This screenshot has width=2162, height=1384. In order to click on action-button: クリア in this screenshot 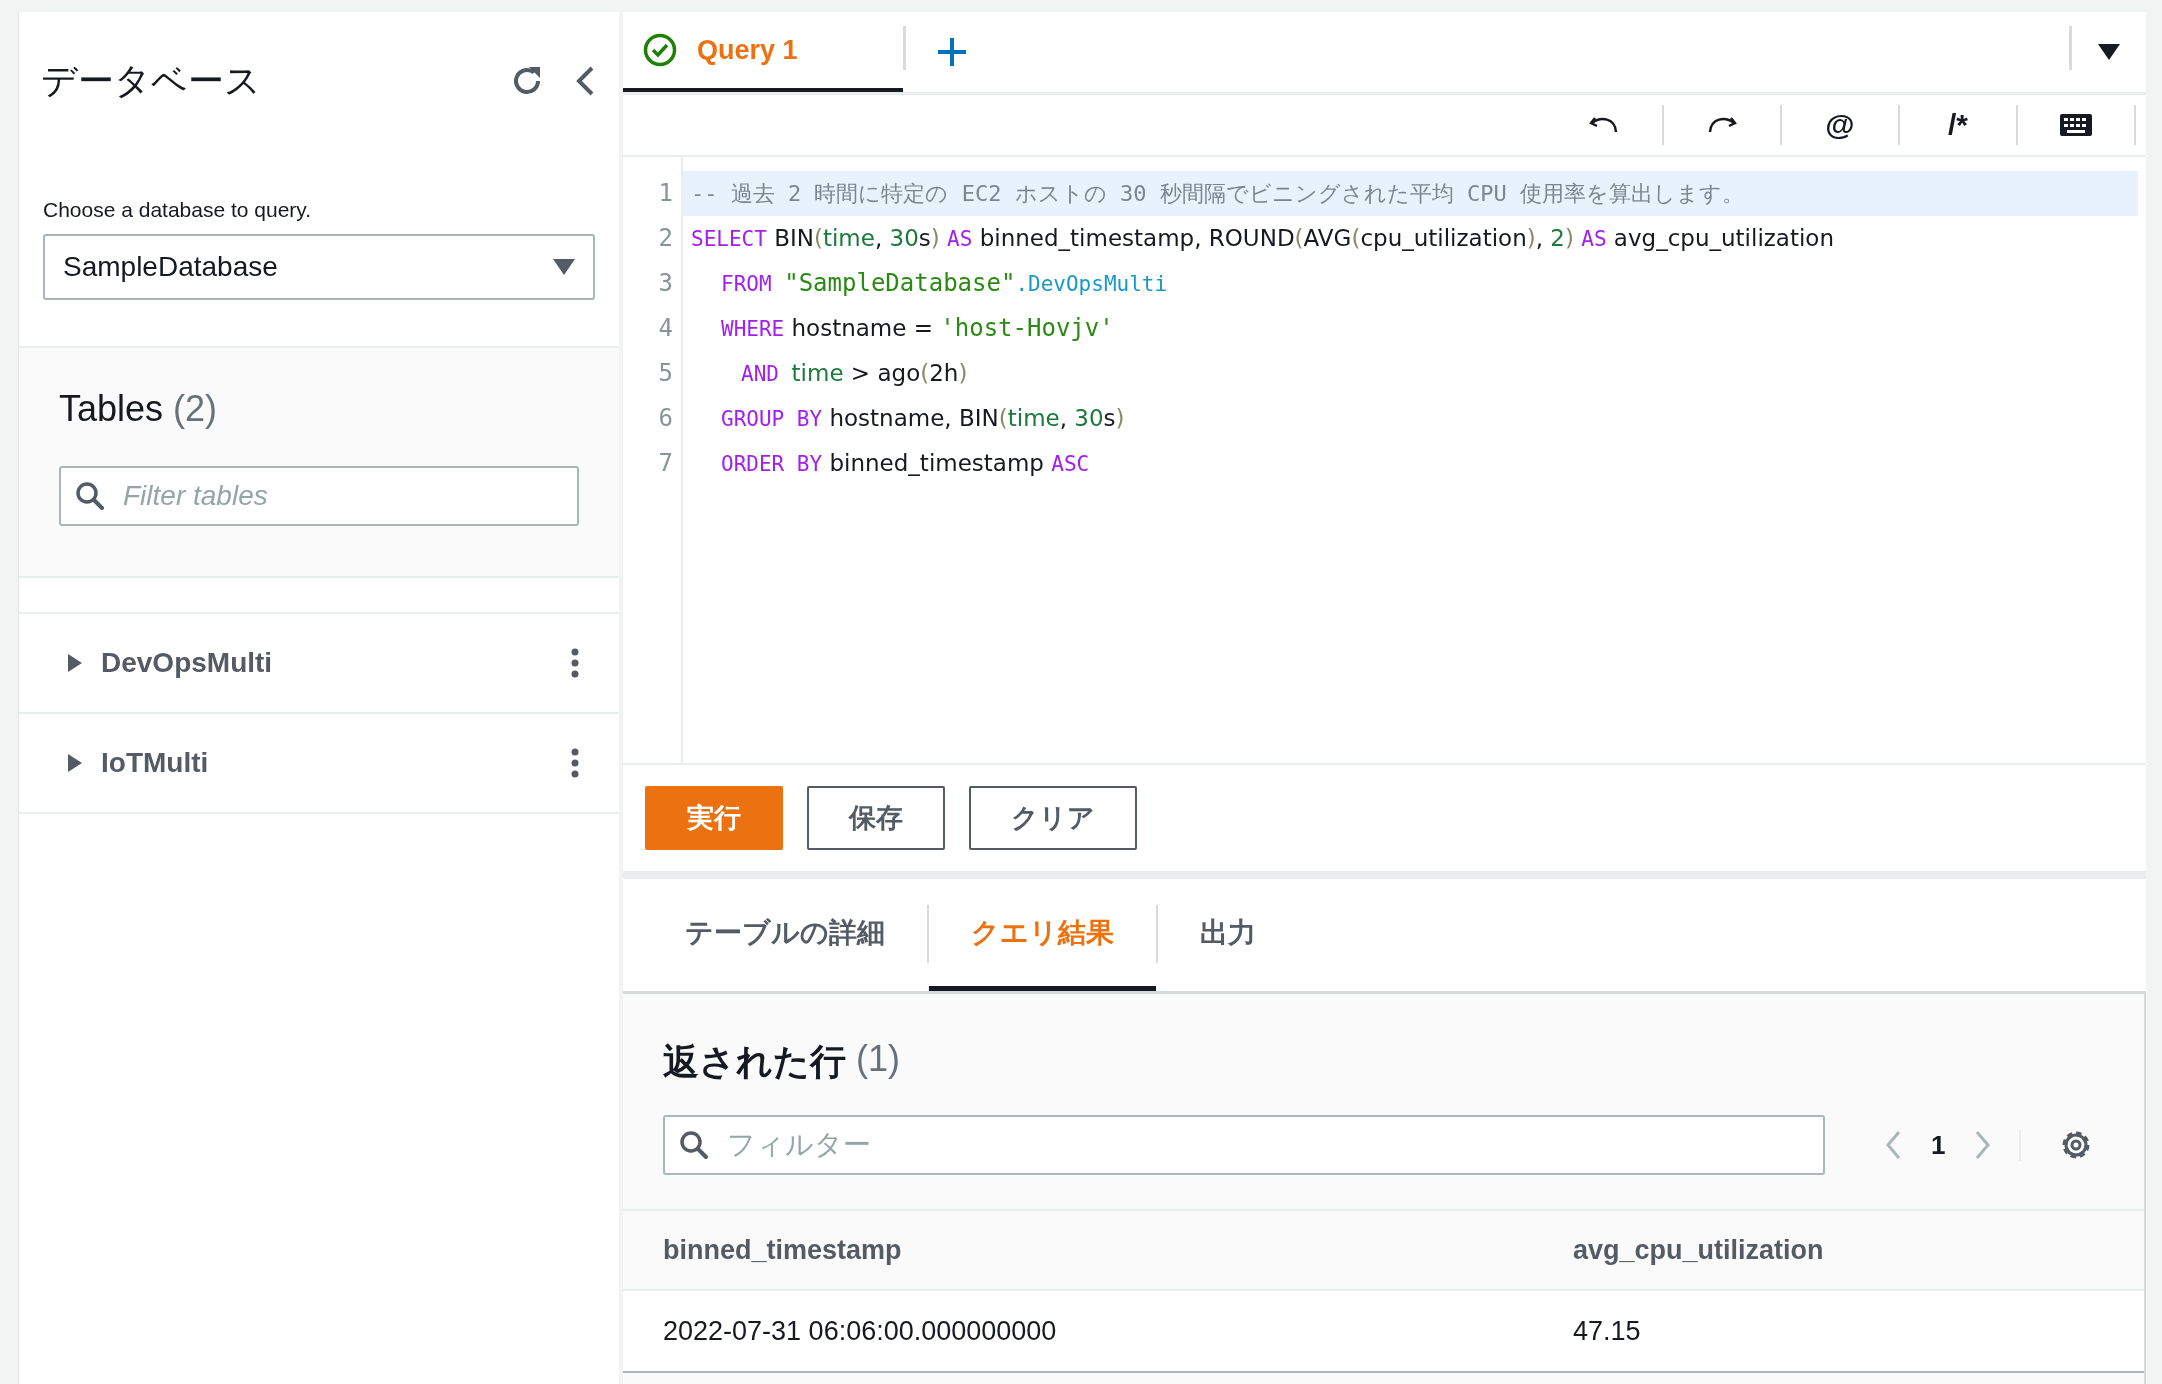, I will do `click(1053, 818)`.